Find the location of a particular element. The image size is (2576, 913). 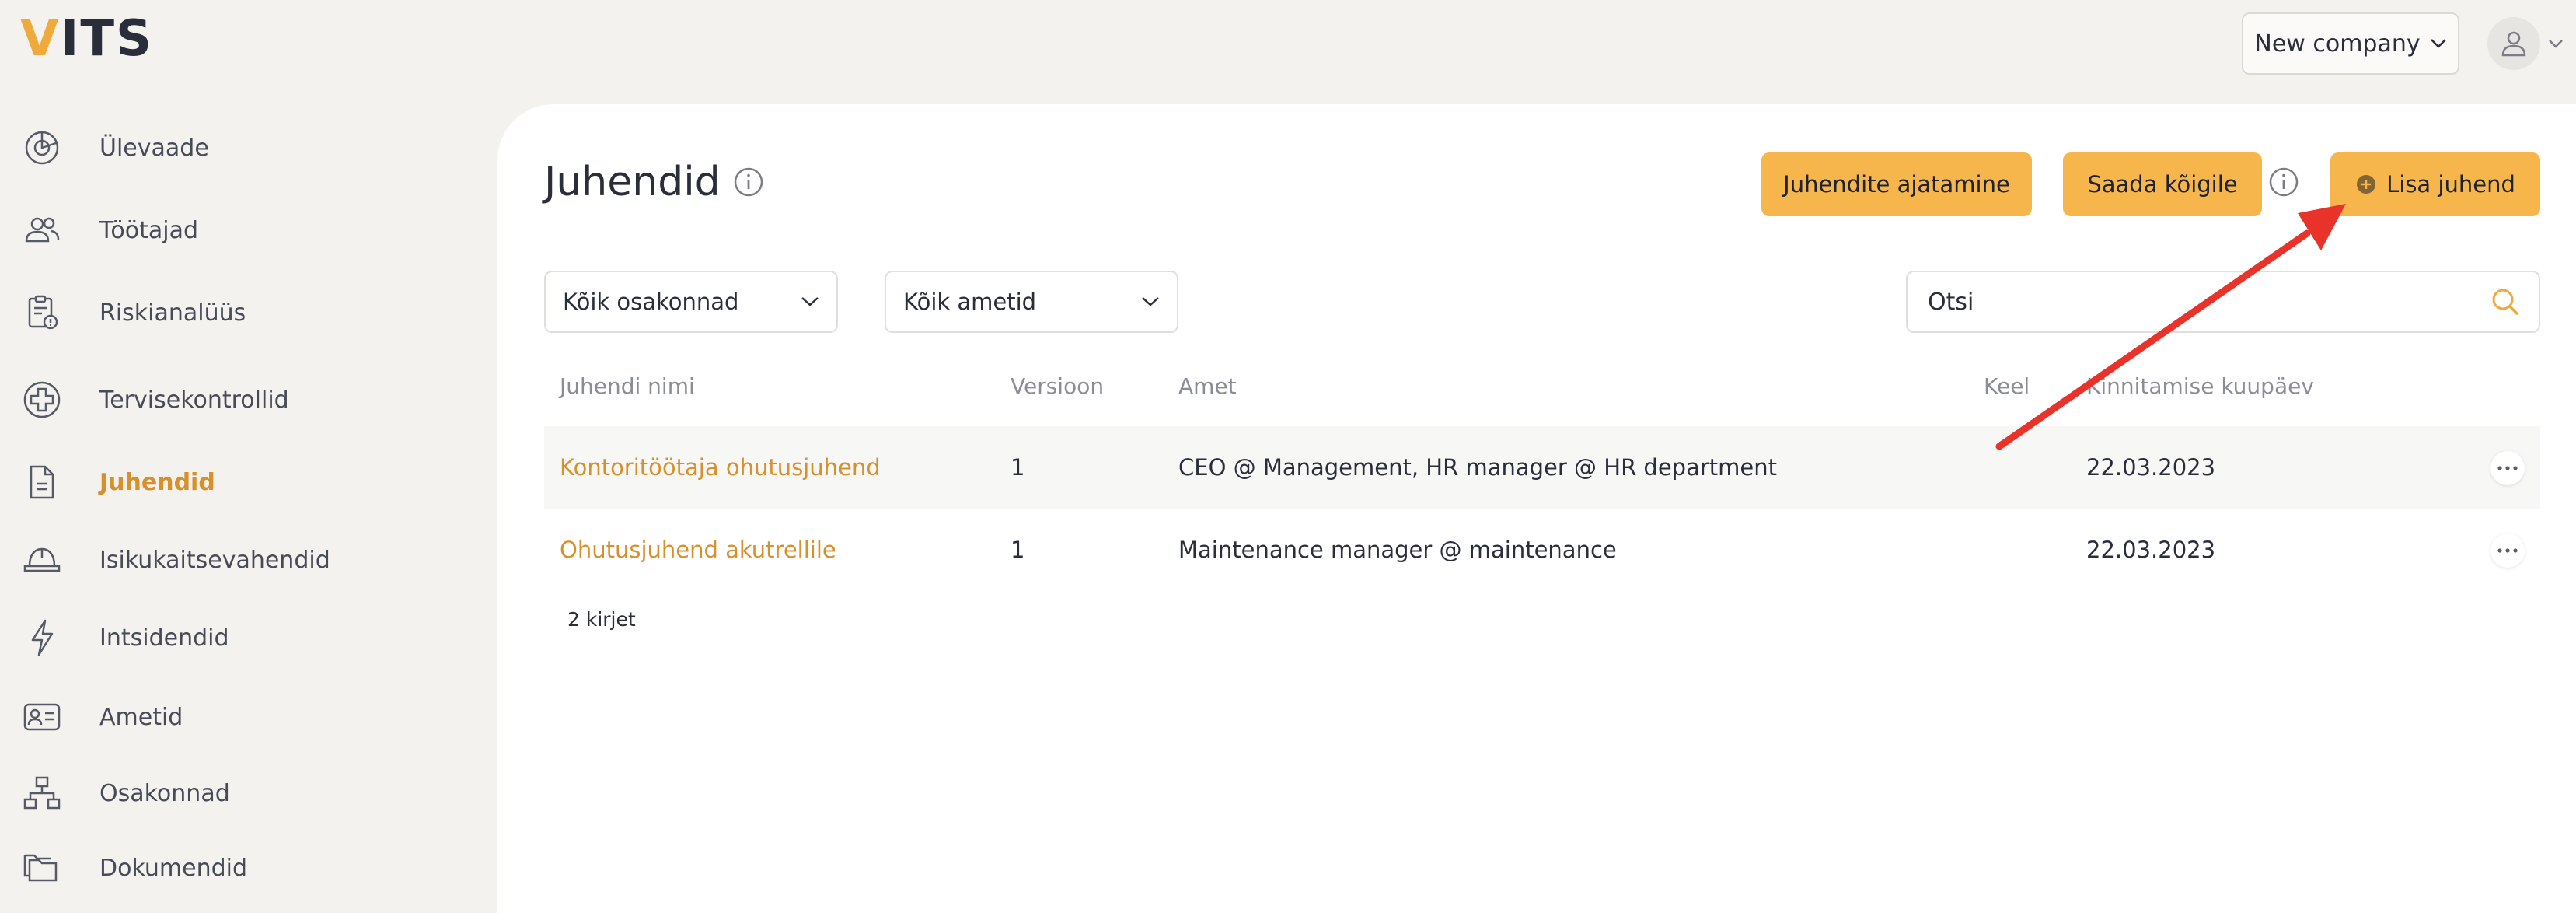

sidebar-item-label: Juhendid is located at coordinates (157, 482).